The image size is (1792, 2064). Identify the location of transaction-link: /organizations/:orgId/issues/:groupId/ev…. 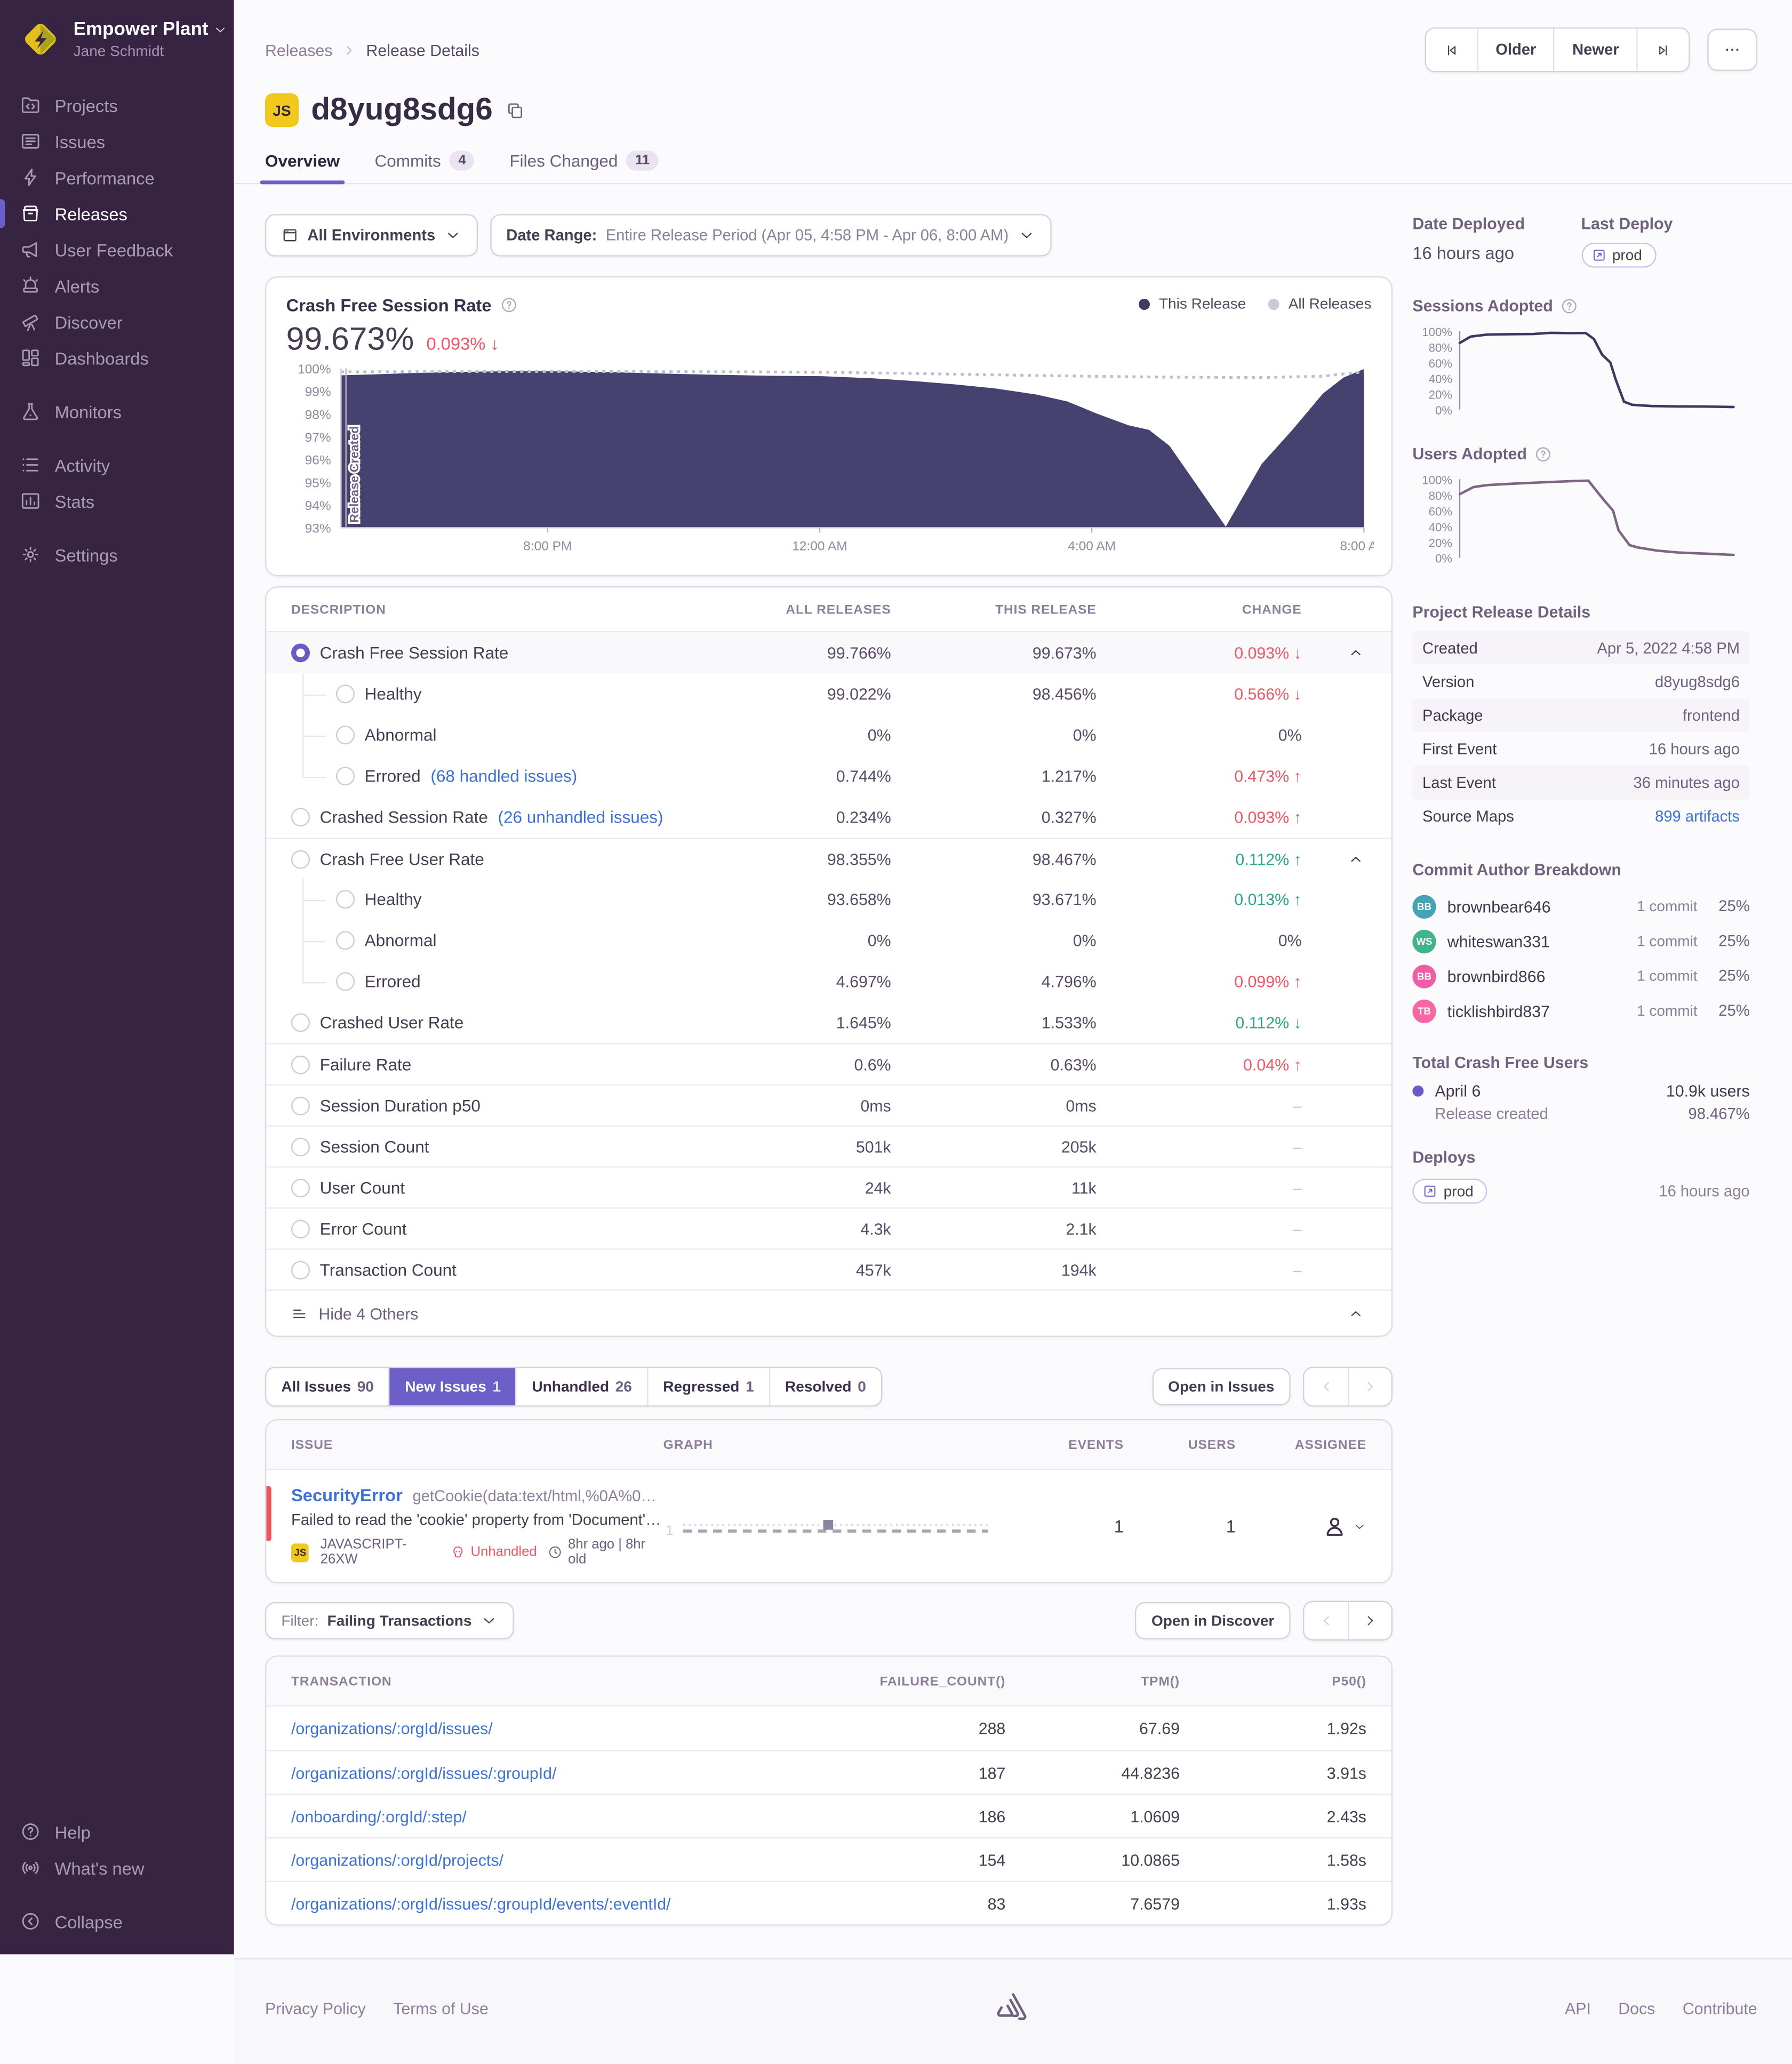
(524, 1903).